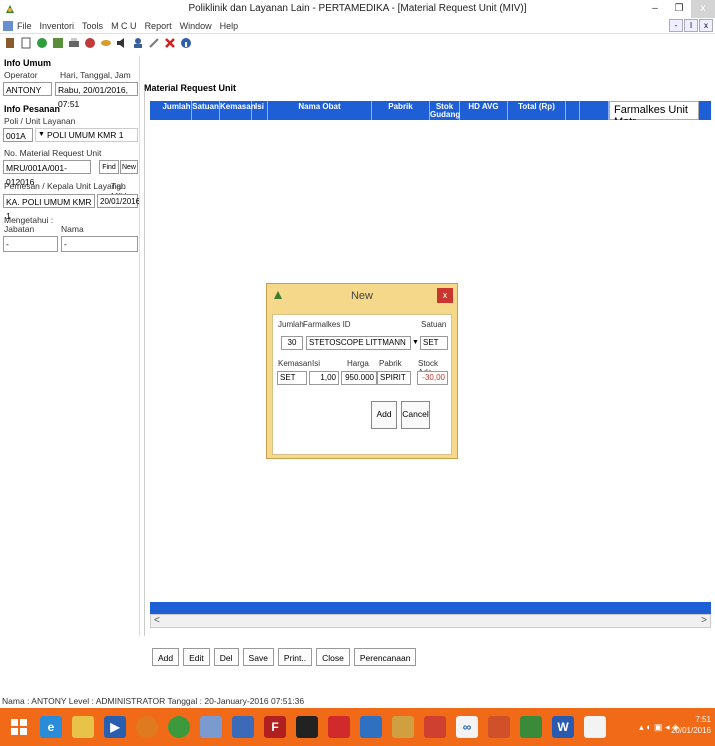 Image resolution: width=715 pixels, height=746 pixels. I want to click on satuan-field: SET, so click(434, 343).